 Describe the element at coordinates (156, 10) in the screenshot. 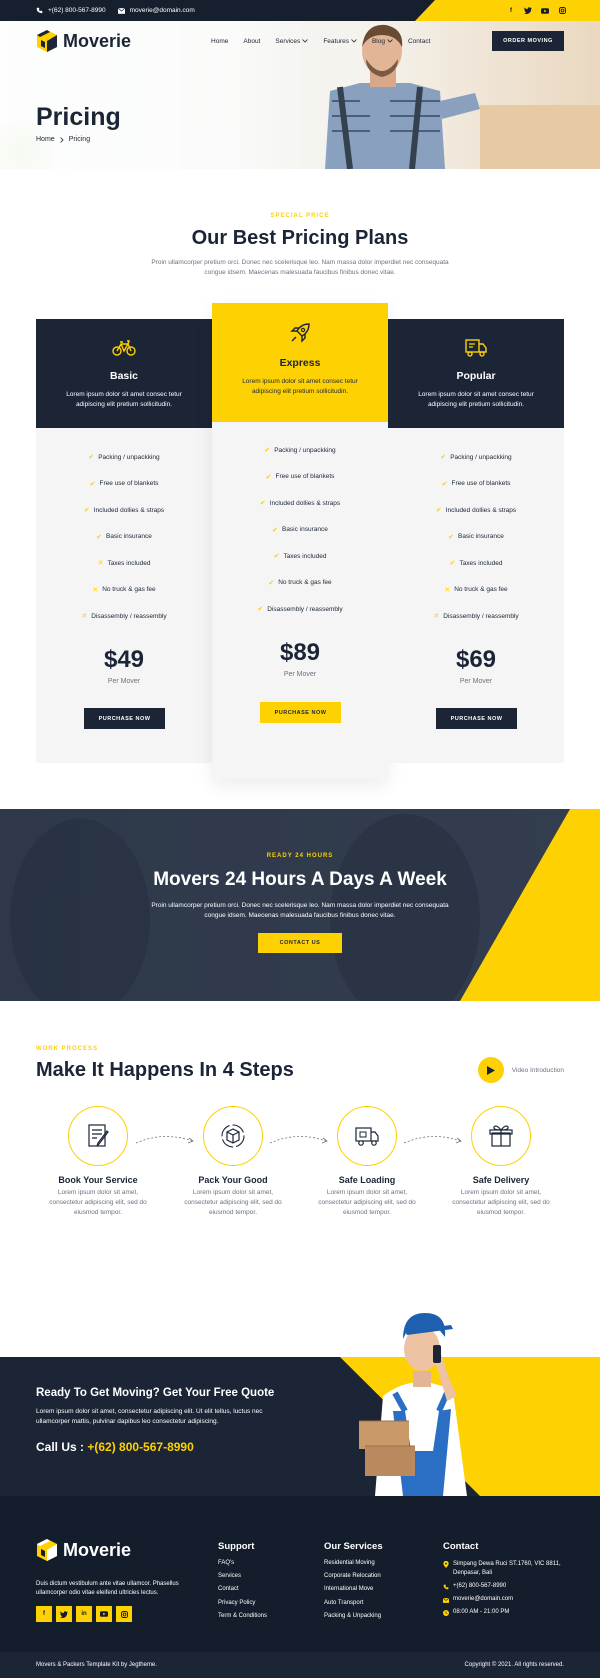

I see `topbar-email: moverie@domain.com` at that location.